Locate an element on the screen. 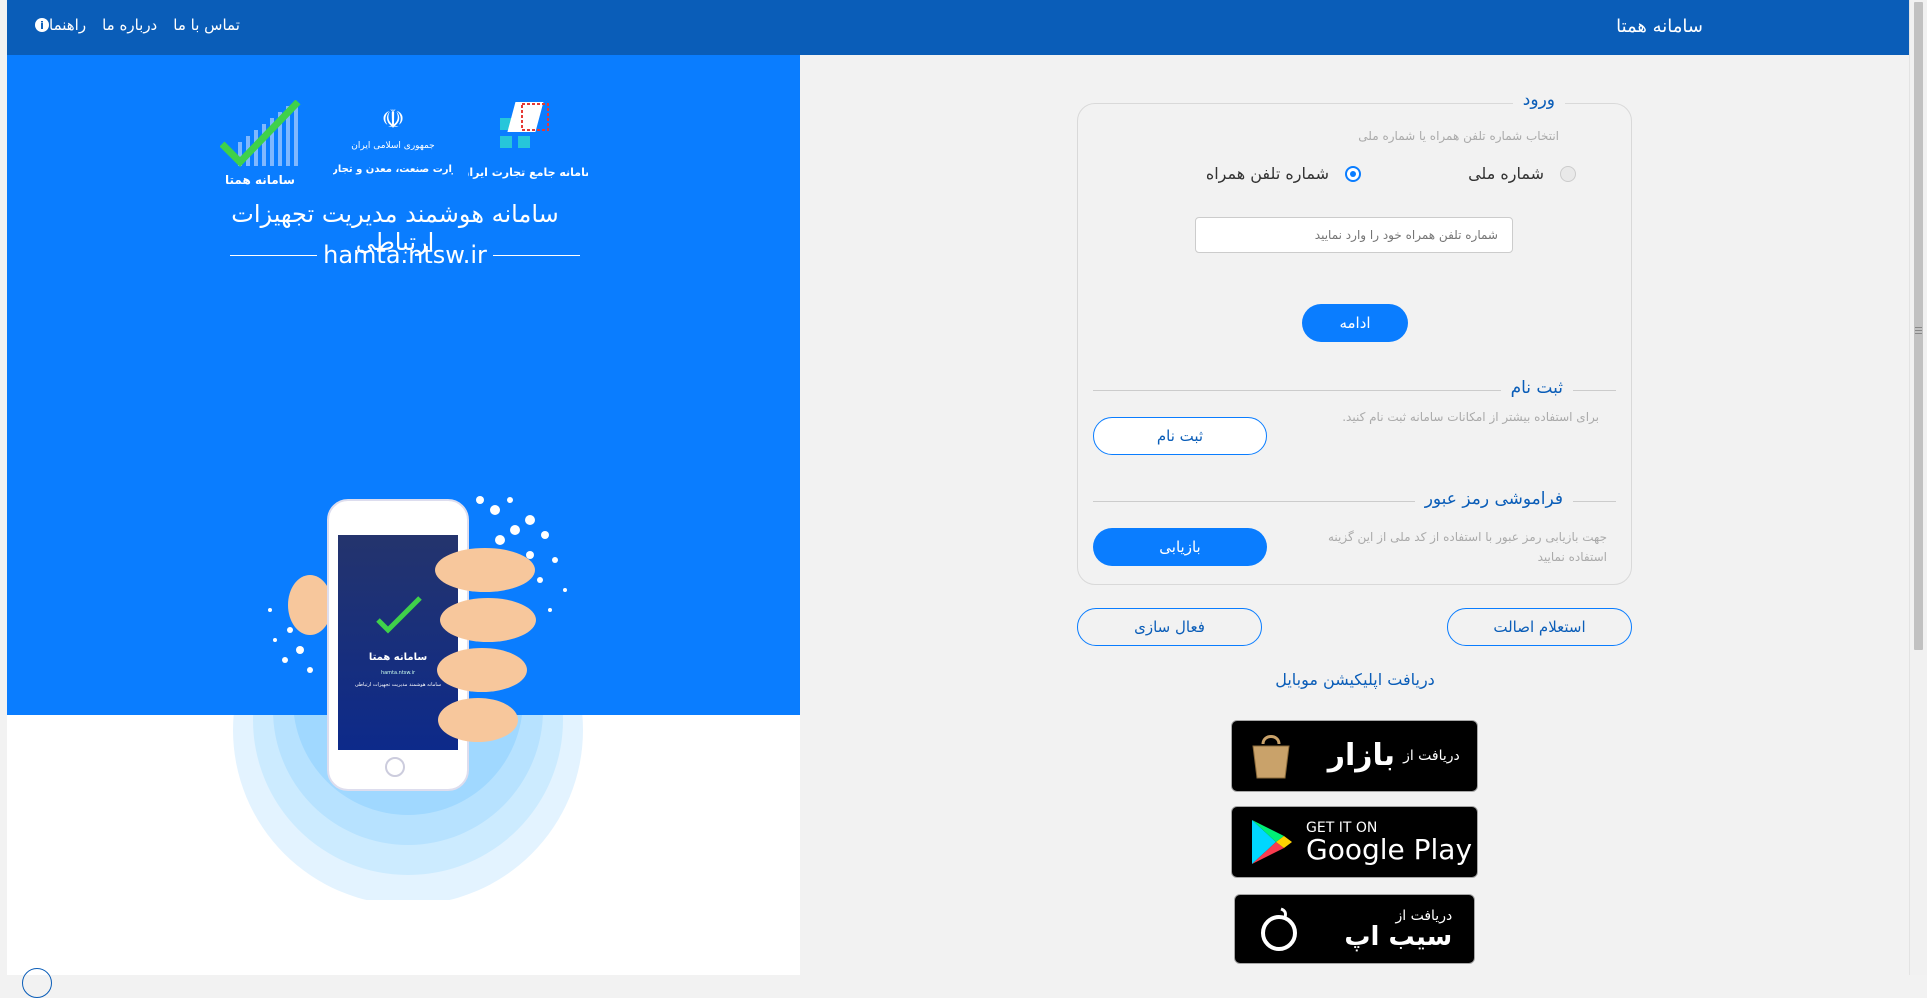 The image size is (1927, 998). nav-contact: تماس با ما is located at coordinates (206, 25).